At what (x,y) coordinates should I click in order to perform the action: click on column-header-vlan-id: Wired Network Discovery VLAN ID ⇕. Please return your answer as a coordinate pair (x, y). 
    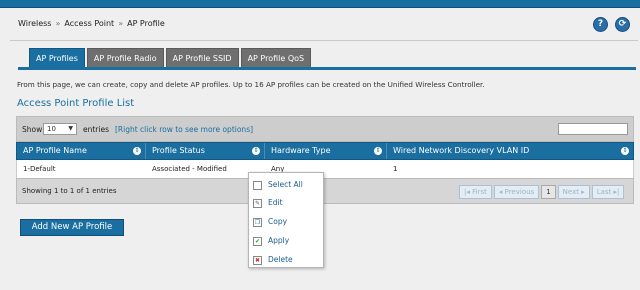
    Looking at the image, I should click on (510, 151).